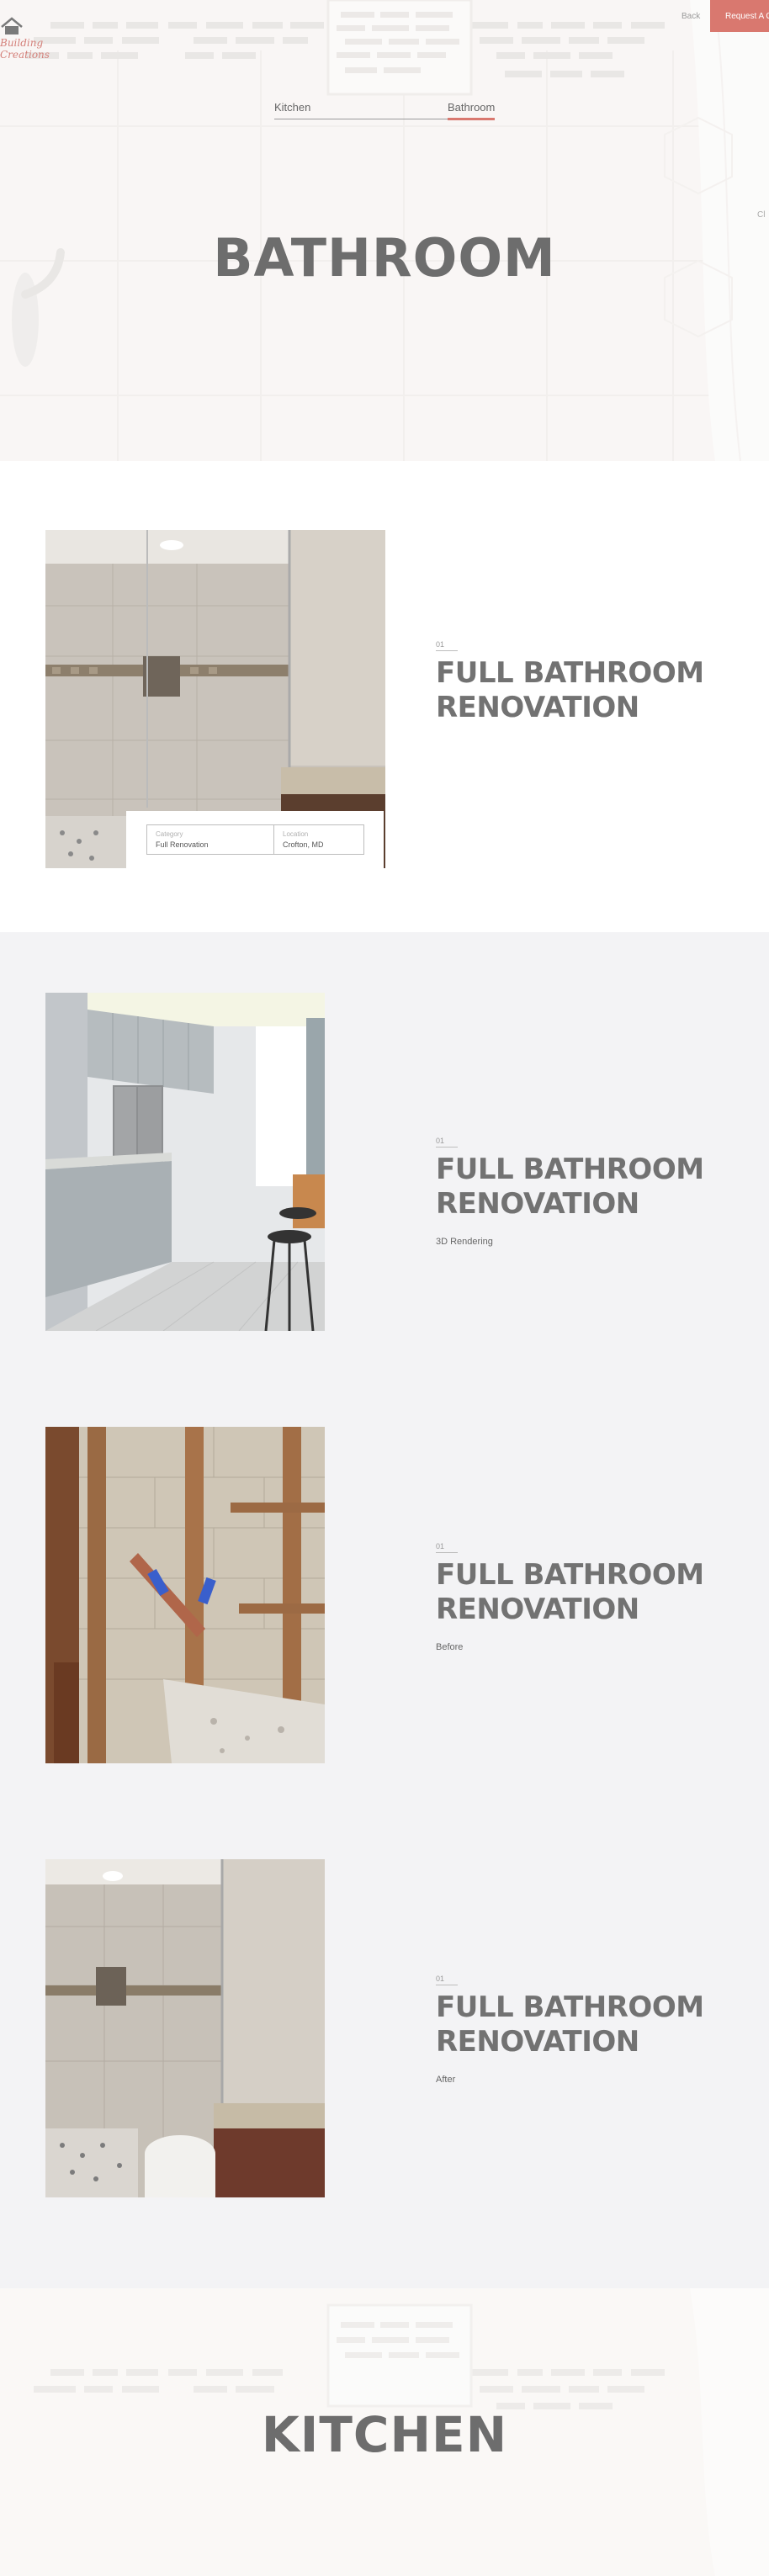 Image resolution: width=769 pixels, height=2576 pixels. I want to click on project-heading-4: 01 FULL BATHROOM RENOVATION After, so click(587, 2027).